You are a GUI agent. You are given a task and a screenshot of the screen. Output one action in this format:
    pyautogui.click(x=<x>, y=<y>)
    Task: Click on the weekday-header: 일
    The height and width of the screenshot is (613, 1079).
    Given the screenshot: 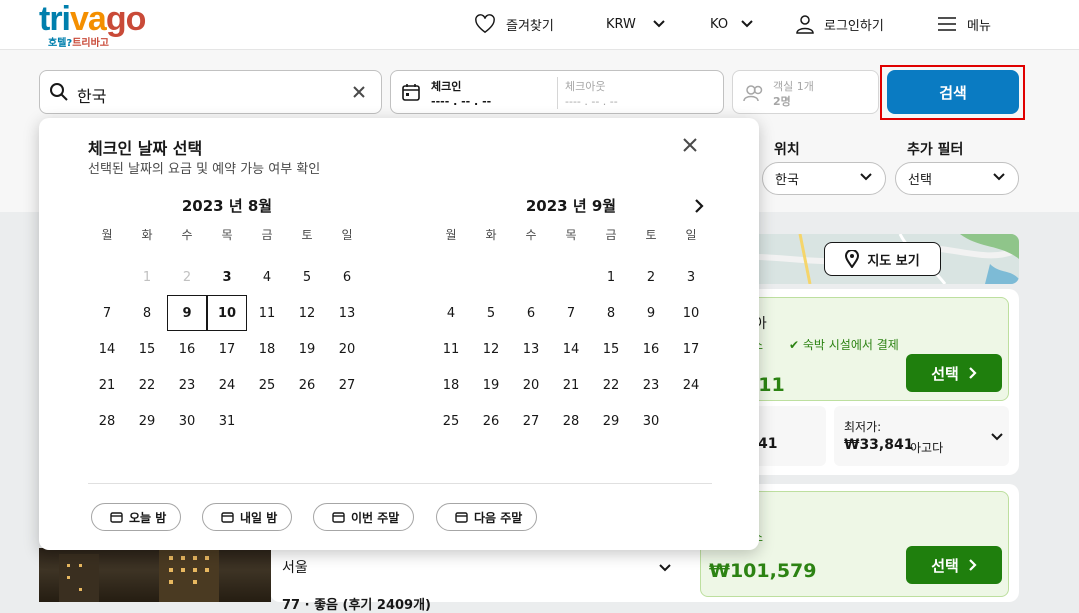 What is the action you would take?
    pyautogui.click(x=347, y=234)
    